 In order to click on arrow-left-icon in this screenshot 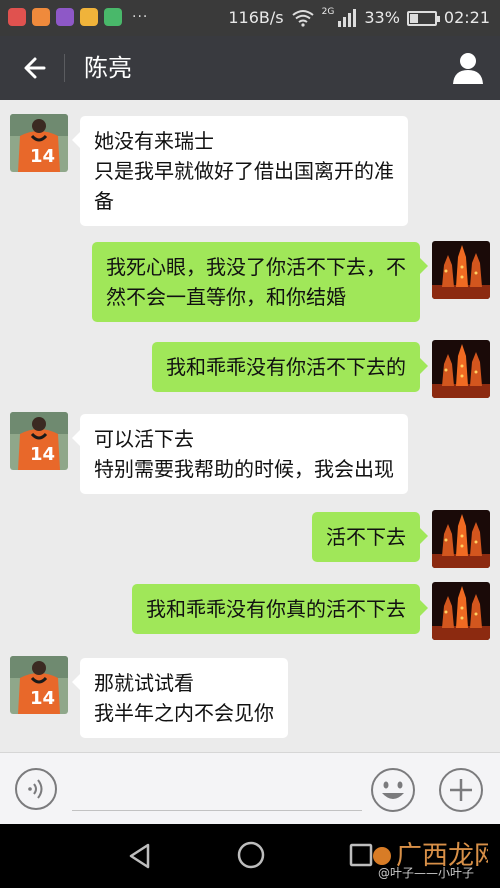, I will do `click(36, 68)`.